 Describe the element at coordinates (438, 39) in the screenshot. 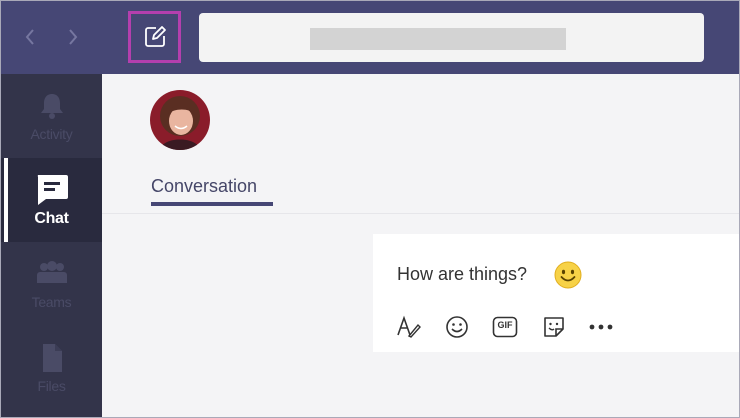

I see `search-placeholder-bar` at that location.